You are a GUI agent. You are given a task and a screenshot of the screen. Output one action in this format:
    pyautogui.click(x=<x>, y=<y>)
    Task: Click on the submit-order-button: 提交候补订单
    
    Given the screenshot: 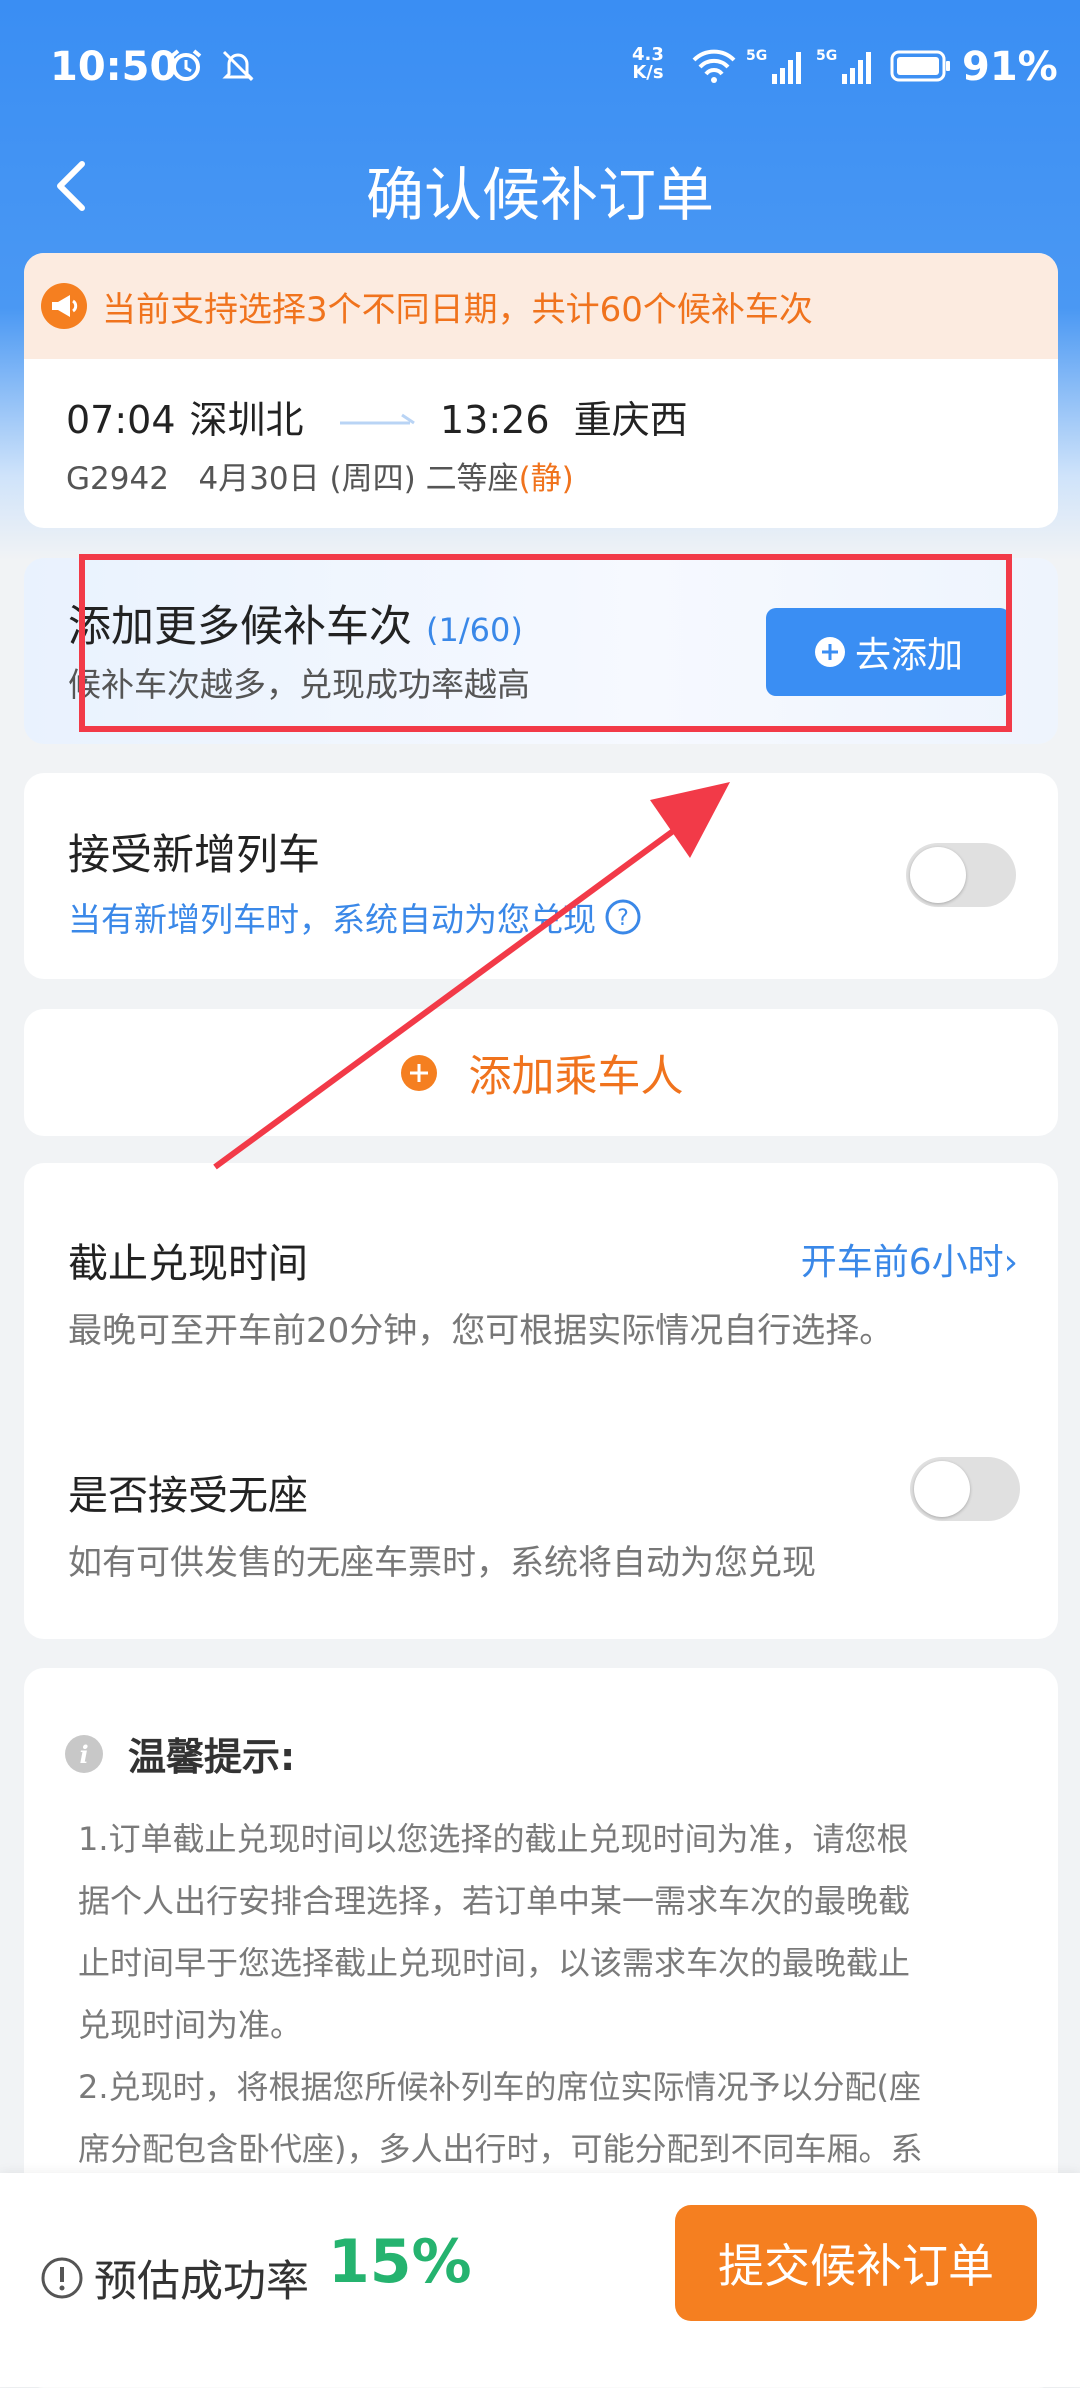 What is the action you would take?
    pyautogui.click(x=856, y=2263)
    